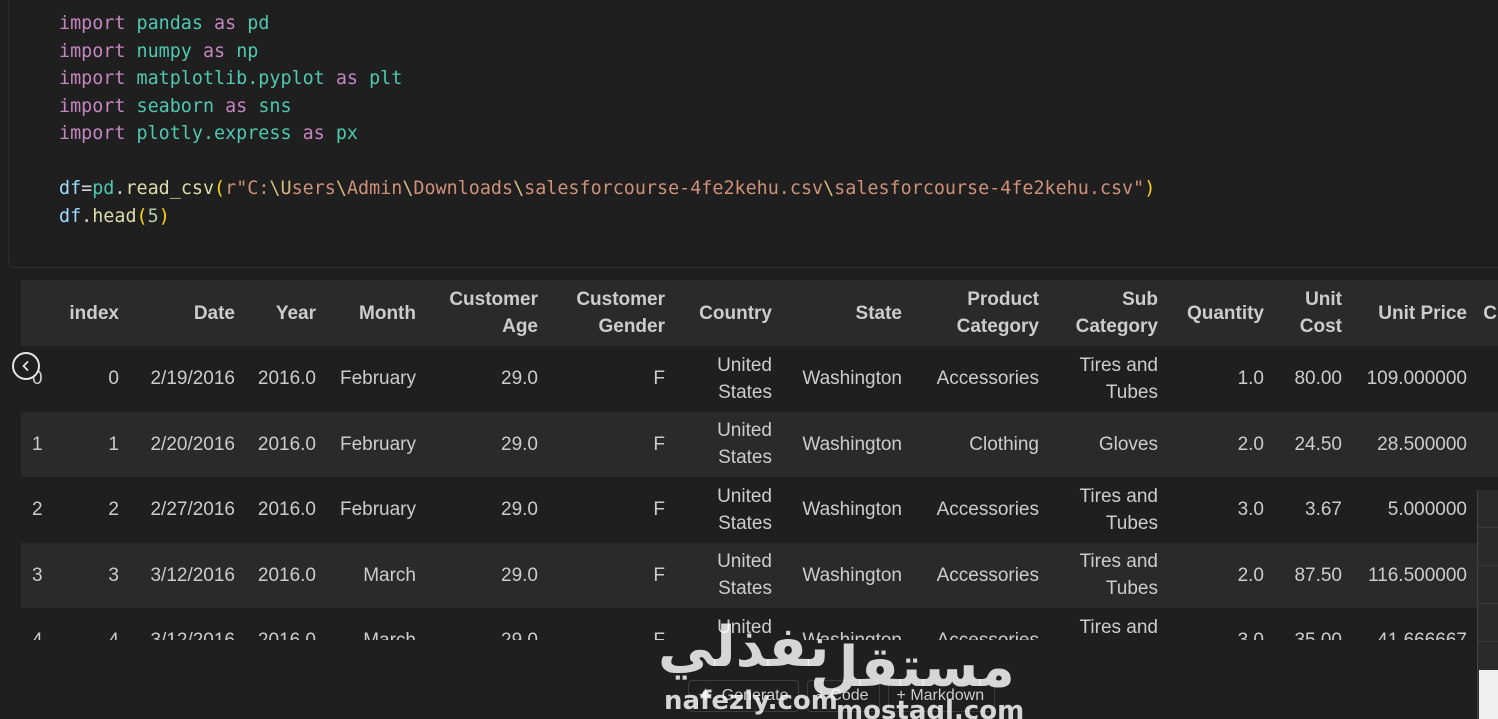 This screenshot has height=719, width=1498. I want to click on code-token: ), so click(164, 216).